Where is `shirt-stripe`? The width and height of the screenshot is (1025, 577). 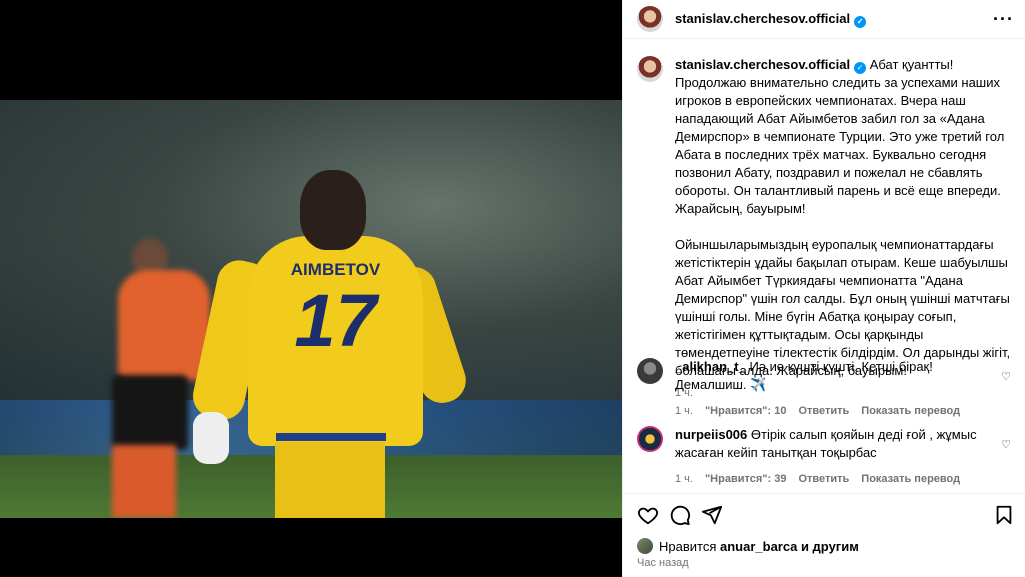
shirt-stripe is located at coordinates (331, 437).